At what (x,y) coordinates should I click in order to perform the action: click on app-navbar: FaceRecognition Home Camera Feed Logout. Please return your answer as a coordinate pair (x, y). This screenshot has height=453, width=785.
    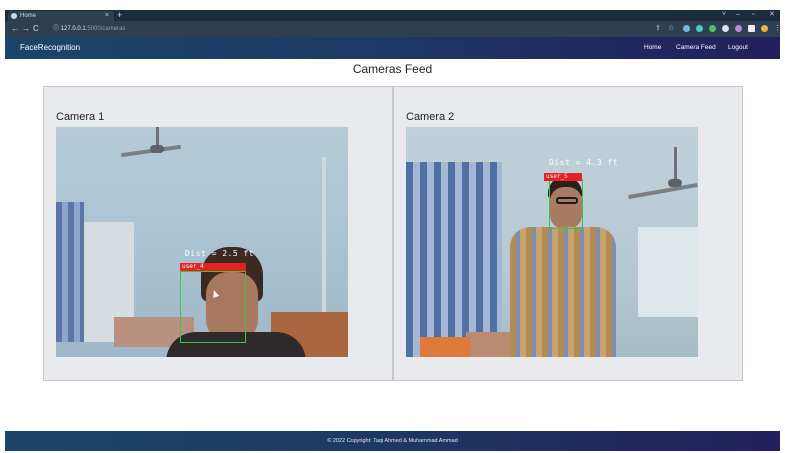
    Looking at the image, I should click on (392, 48).